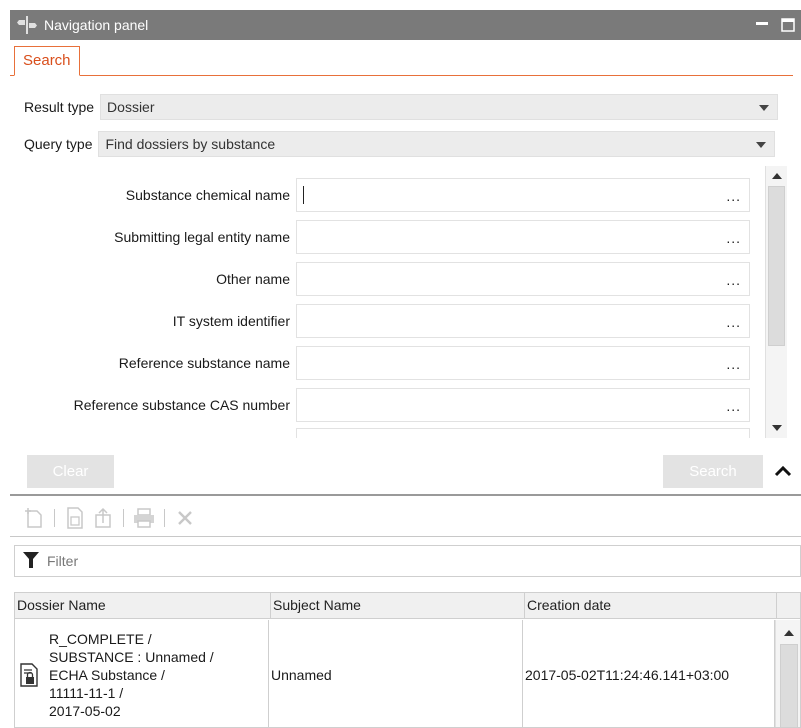  I want to click on field-label: Other name, so click(253, 279).